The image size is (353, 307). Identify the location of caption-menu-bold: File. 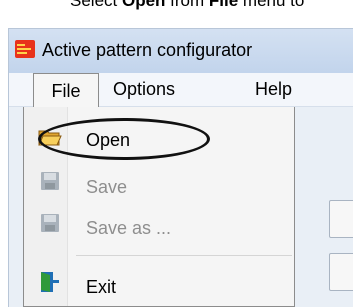
(223, 5).